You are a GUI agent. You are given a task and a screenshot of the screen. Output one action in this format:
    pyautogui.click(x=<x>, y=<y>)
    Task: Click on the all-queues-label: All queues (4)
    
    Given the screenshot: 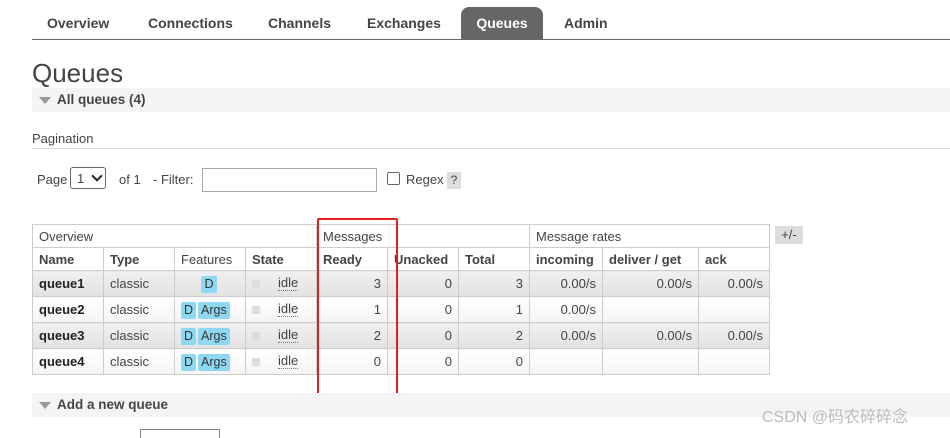 What is the action you would take?
    pyautogui.click(x=101, y=99)
    